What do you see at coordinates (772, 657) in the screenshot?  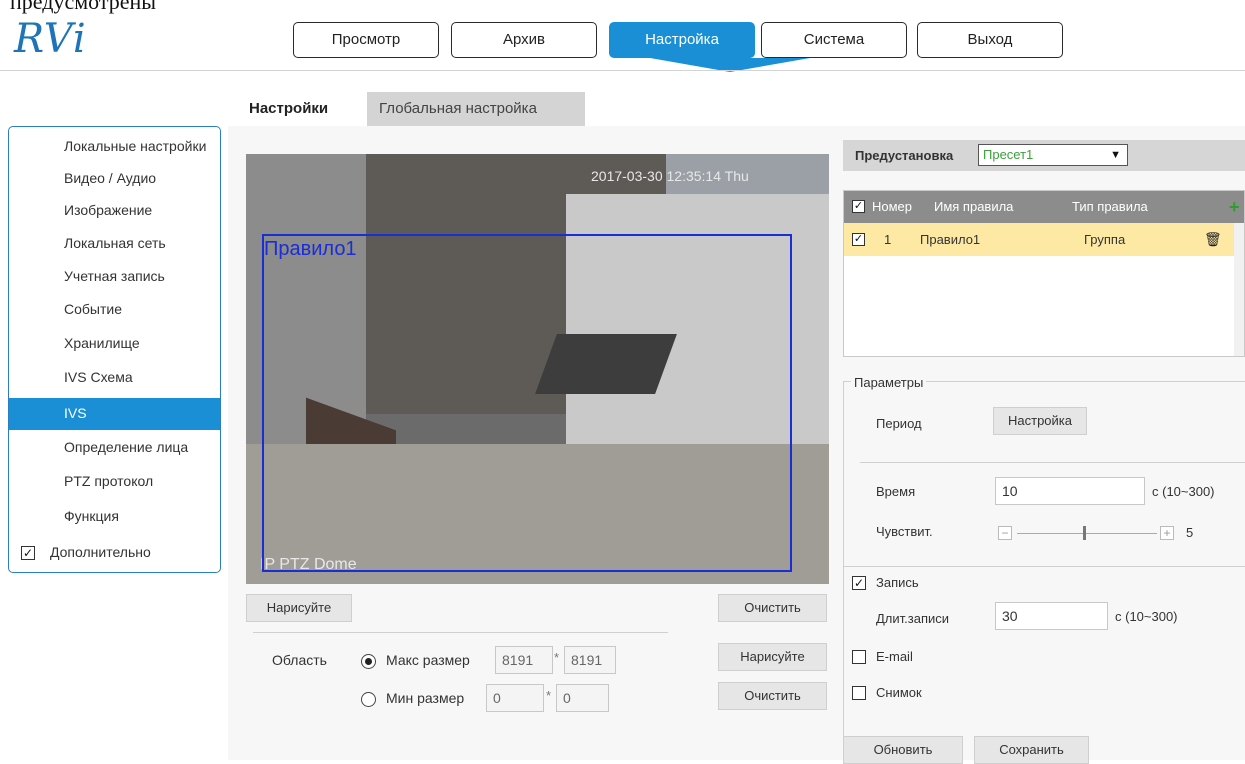 I see `area-draw-button: Нарисуйте` at bounding box center [772, 657].